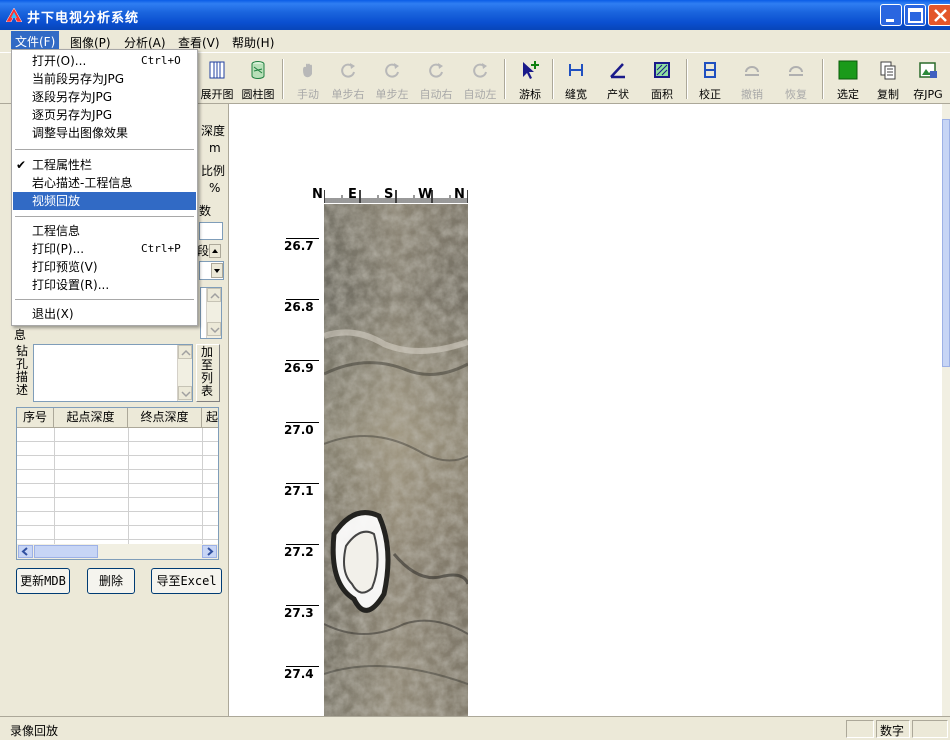 This screenshot has width=950, height=740. I want to click on minimize-button, so click(891, 15).